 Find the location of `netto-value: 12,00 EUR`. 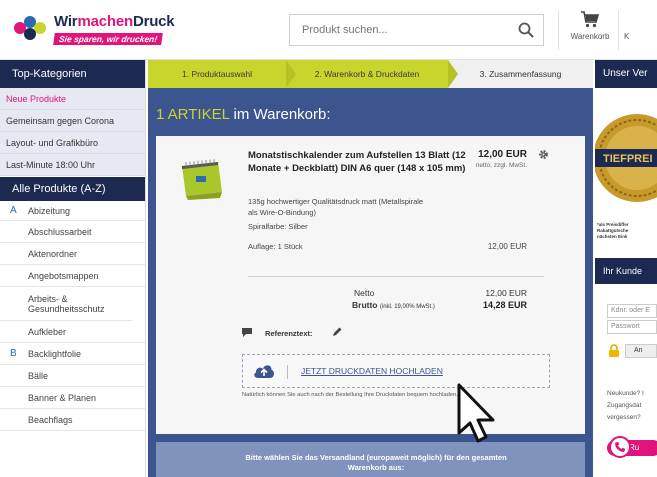

netto-value: 12,00 EUR is located at coordinates (506, 293).